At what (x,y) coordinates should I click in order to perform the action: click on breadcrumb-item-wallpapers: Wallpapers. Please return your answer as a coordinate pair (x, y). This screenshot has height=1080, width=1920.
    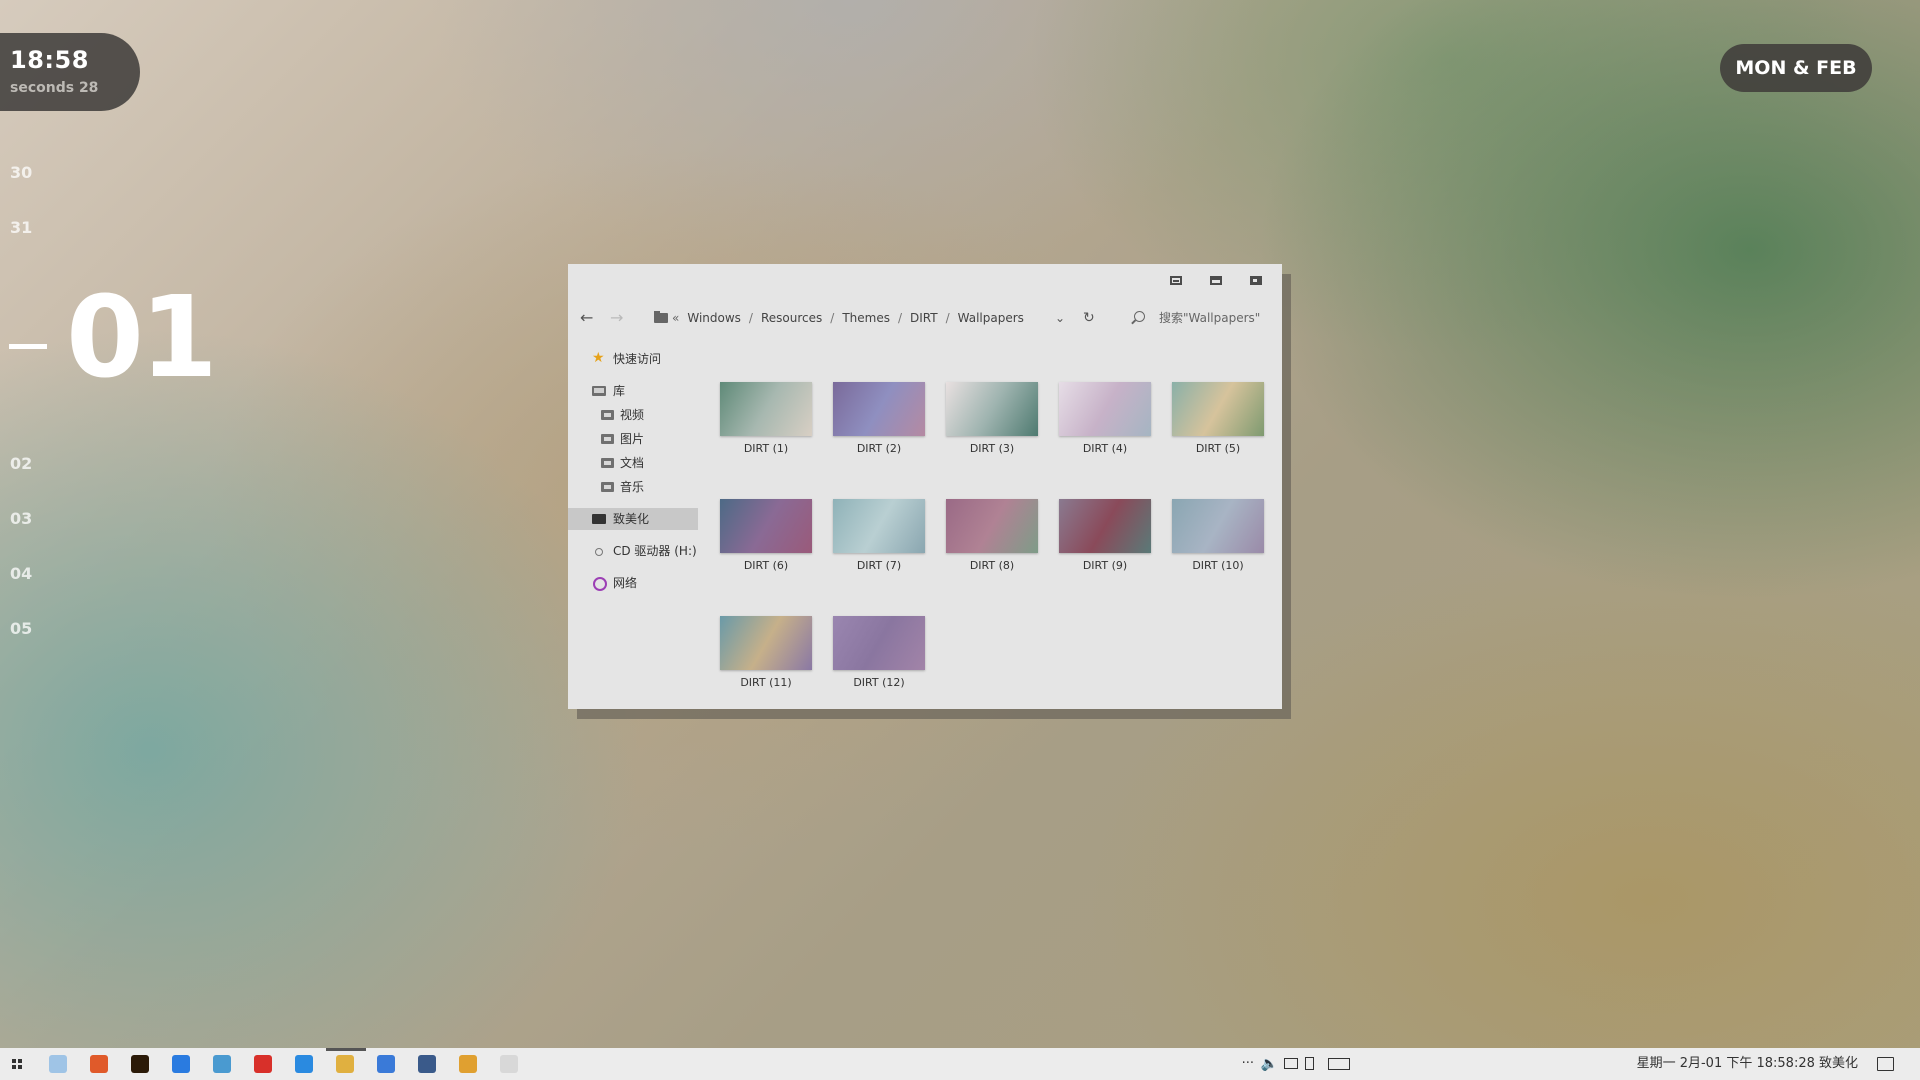
    Looking at the image, I should click on (991, 318).